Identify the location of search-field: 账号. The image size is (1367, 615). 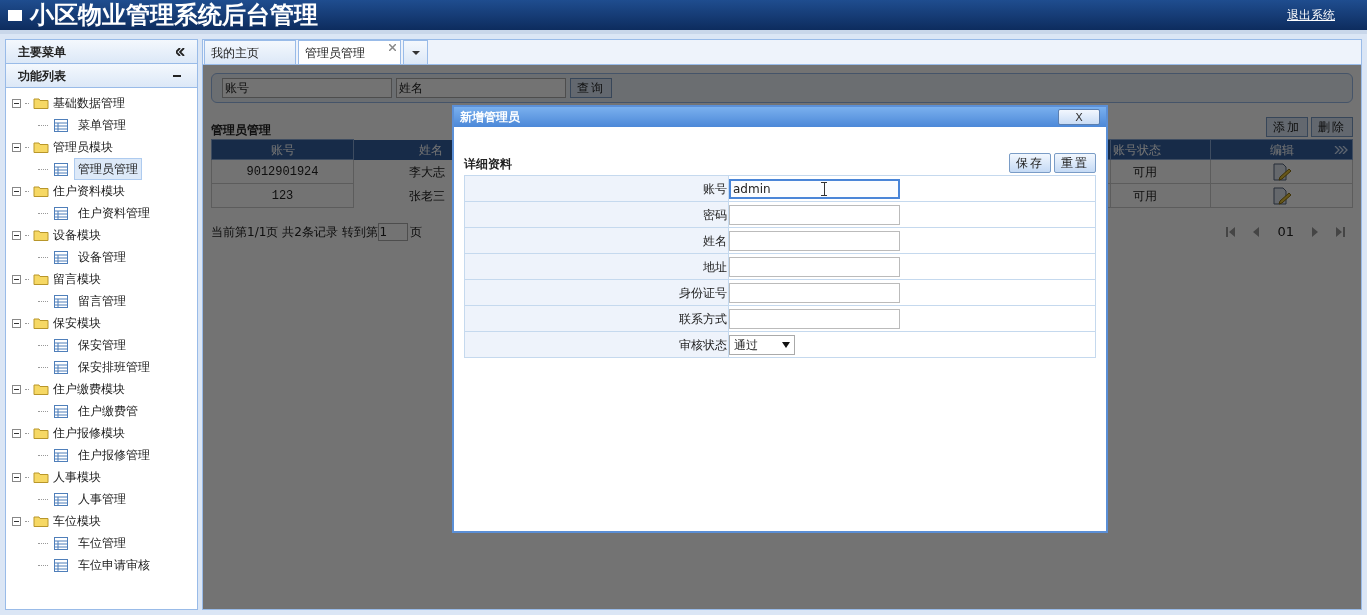
(307, 88).